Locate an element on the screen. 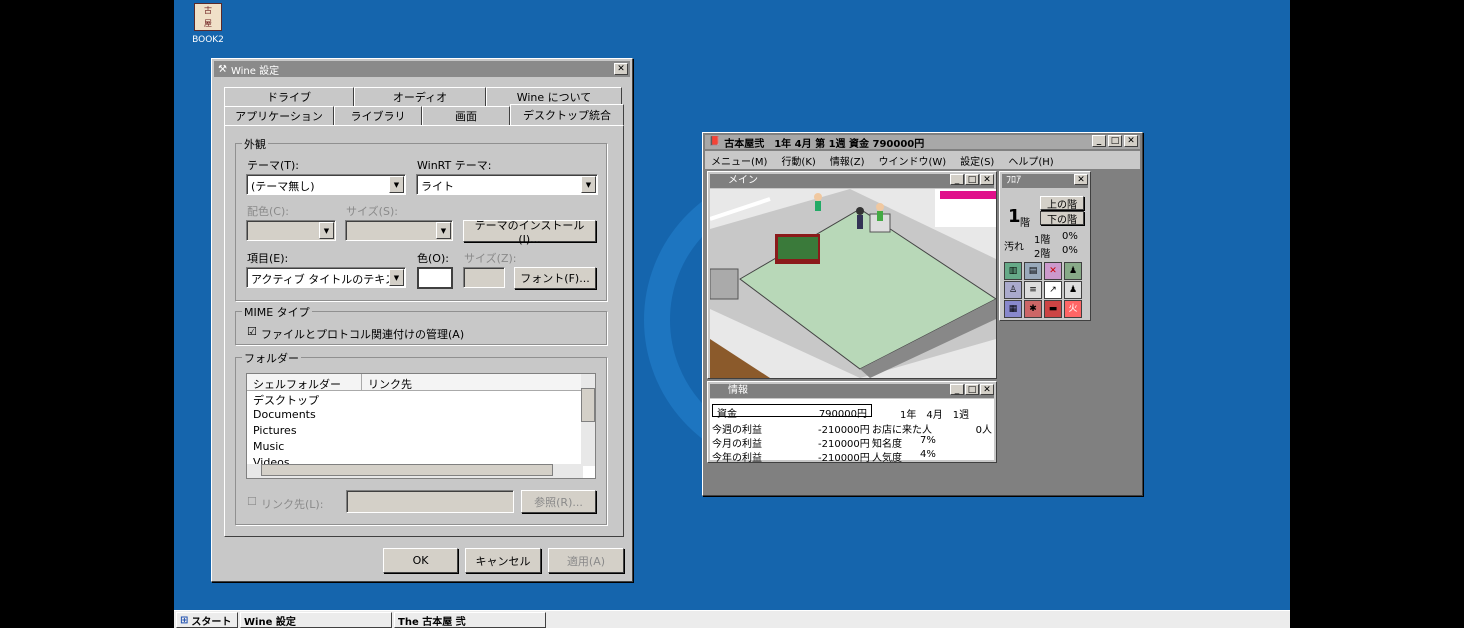 Image resolution: width=1464 pixels, height=628 pixels. winrt-label: WinRT テーマ: is located at coordinates (454, 165).